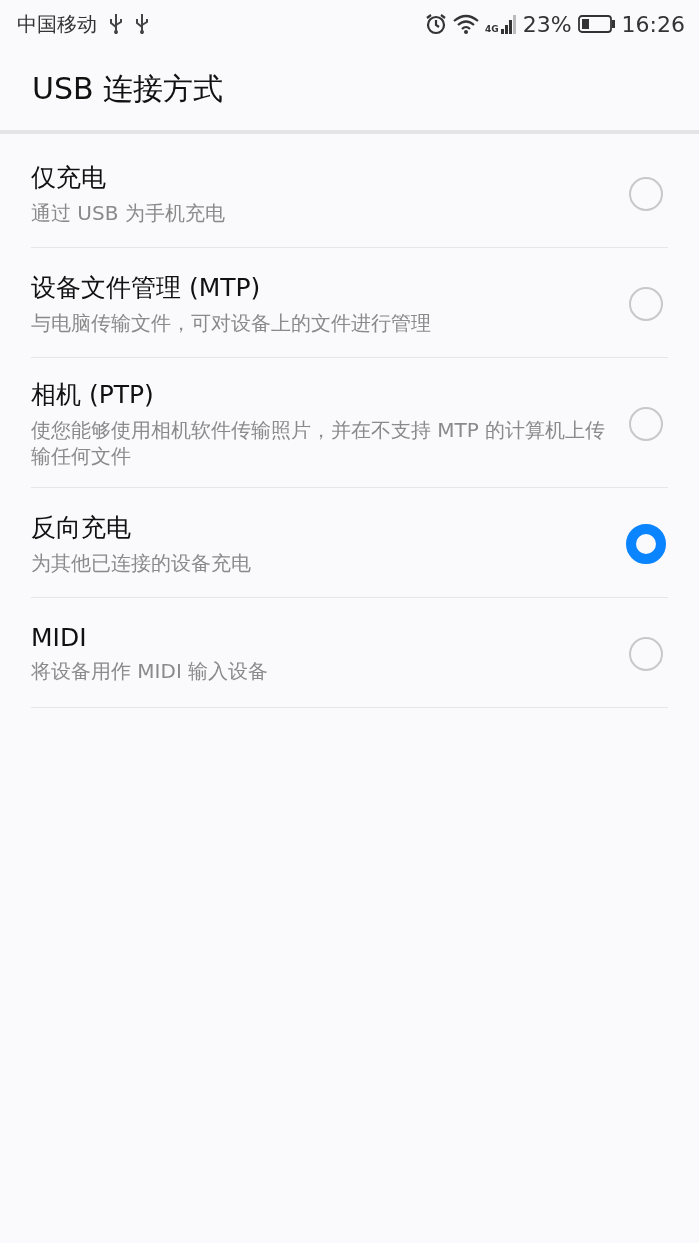  Describe the element at coordinates (349, 653) in the screenshot. I see `option-row: MIDI 将设备用作 MIDI 输入设备` at that location.